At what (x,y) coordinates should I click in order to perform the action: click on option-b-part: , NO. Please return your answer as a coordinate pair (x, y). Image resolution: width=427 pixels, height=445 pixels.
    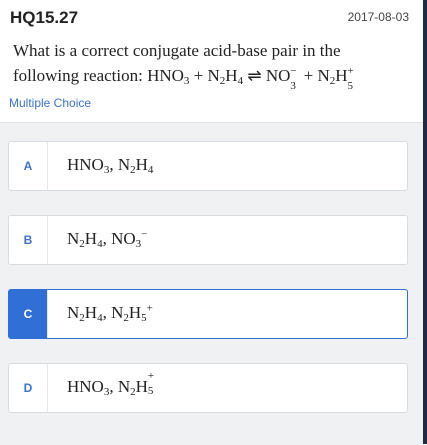
    Looking at the image, I should click on (119, 238).